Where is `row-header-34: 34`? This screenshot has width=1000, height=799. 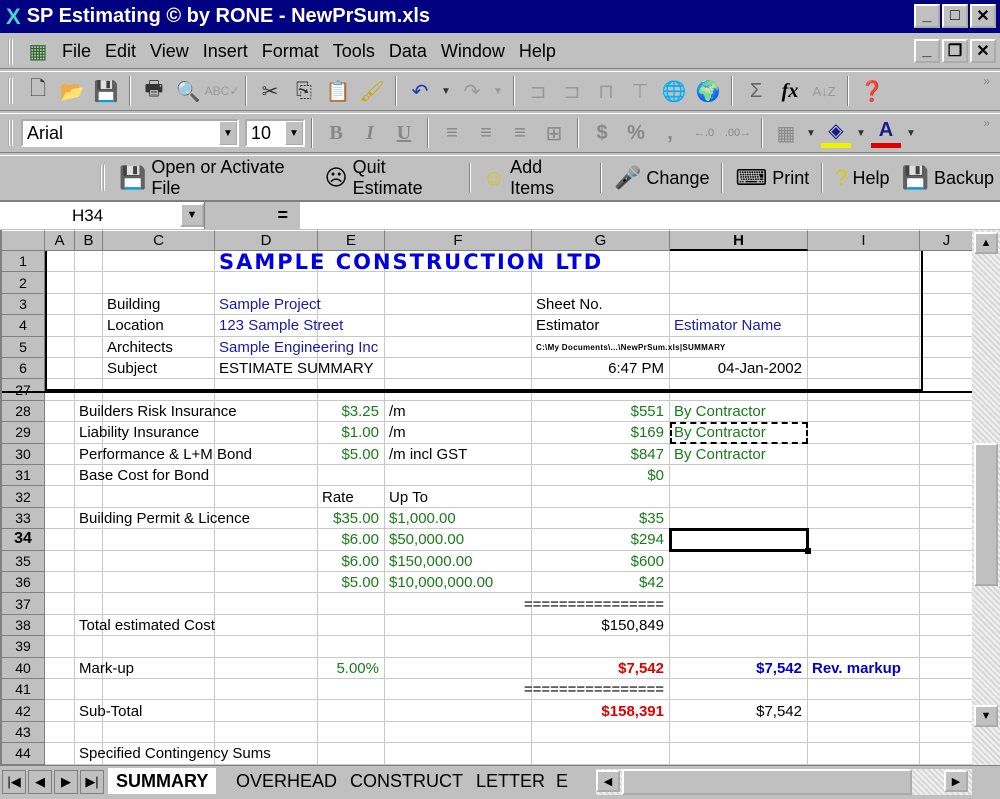 row-header-34: 34 is located at coordinates (23, 540).